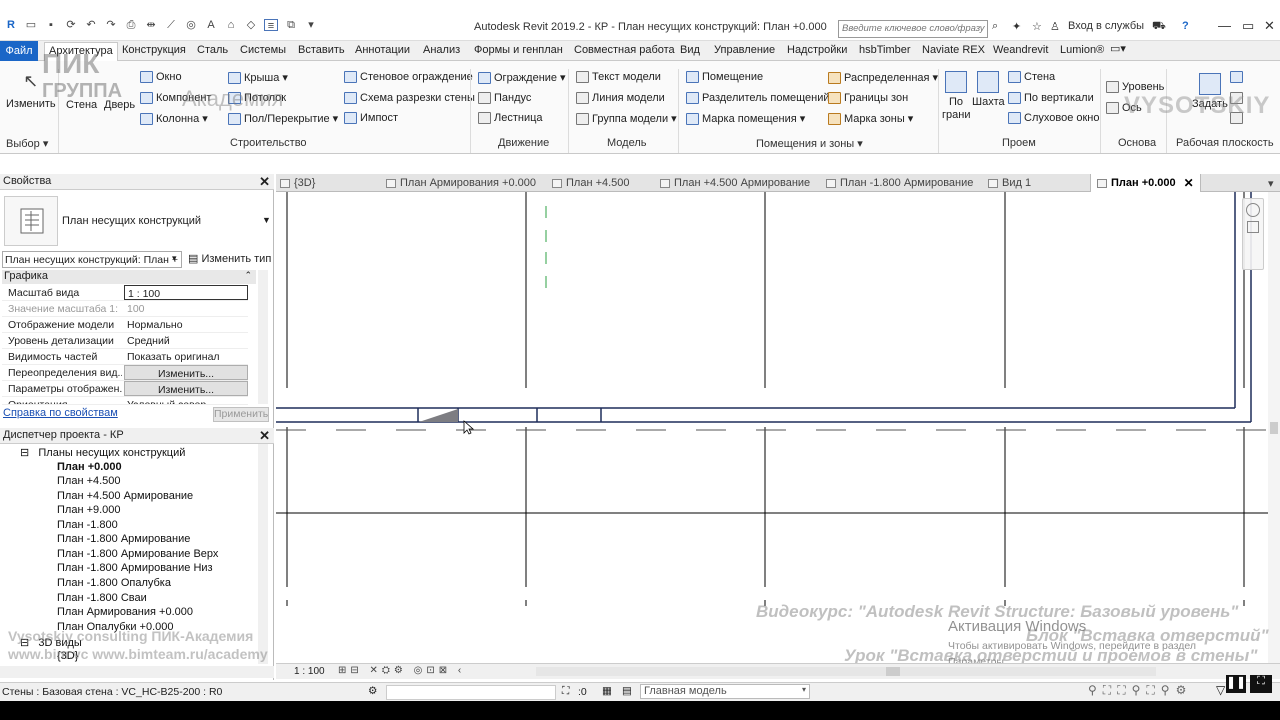 This screenshot has height=720, width=1280. Describe the element at coordinates (135, 568) in the screenshot. I see `tree-item-plan: План -1.800 Армирование Низ` at that location.